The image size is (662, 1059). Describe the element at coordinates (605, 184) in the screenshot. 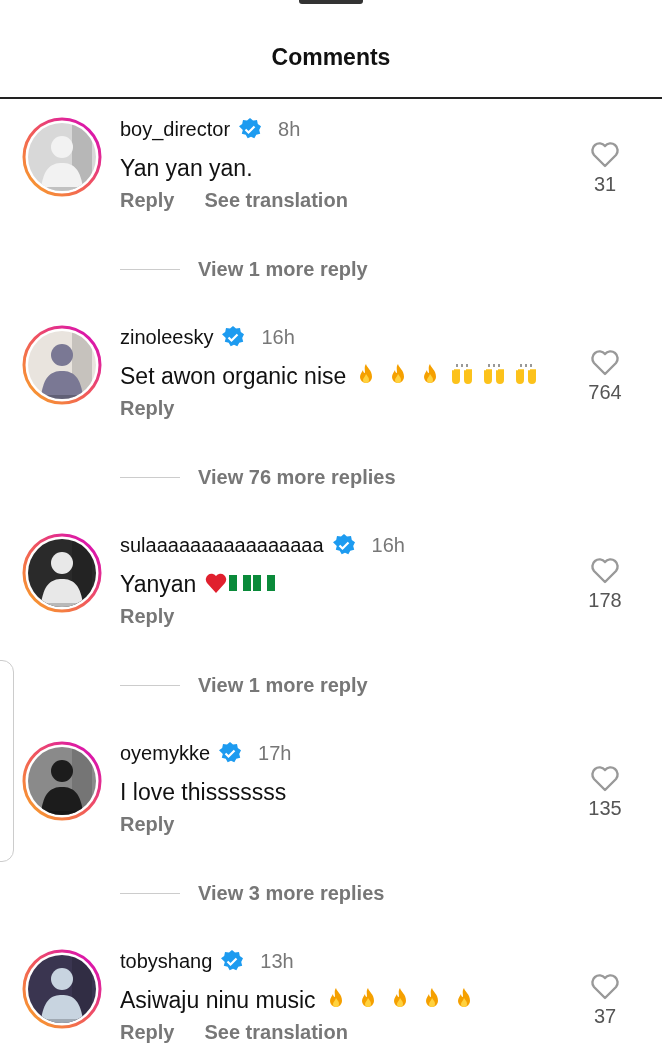

I see `like-count: 31` at that location.